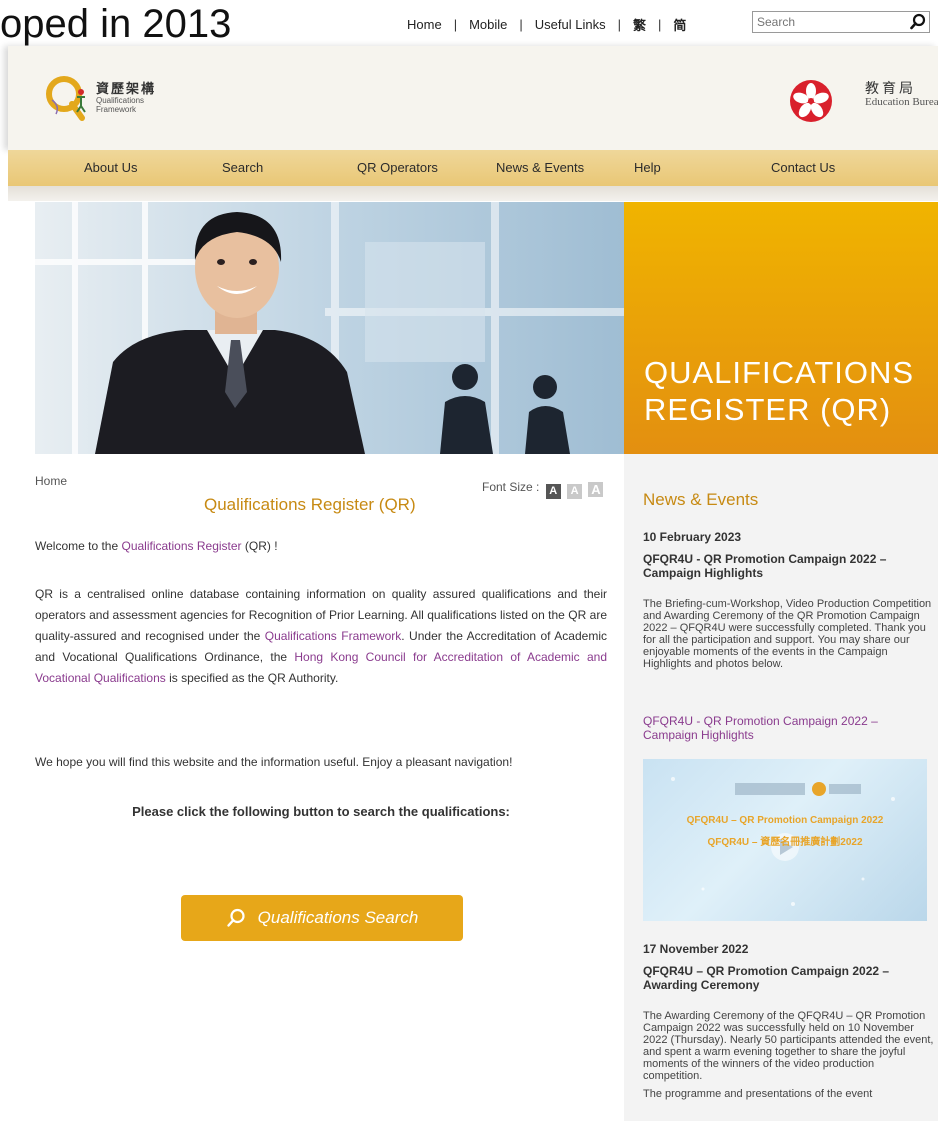 This screenshot has height=1121, width=938. I want to click on welcome-text: Welcome to the, so click(78, 546).